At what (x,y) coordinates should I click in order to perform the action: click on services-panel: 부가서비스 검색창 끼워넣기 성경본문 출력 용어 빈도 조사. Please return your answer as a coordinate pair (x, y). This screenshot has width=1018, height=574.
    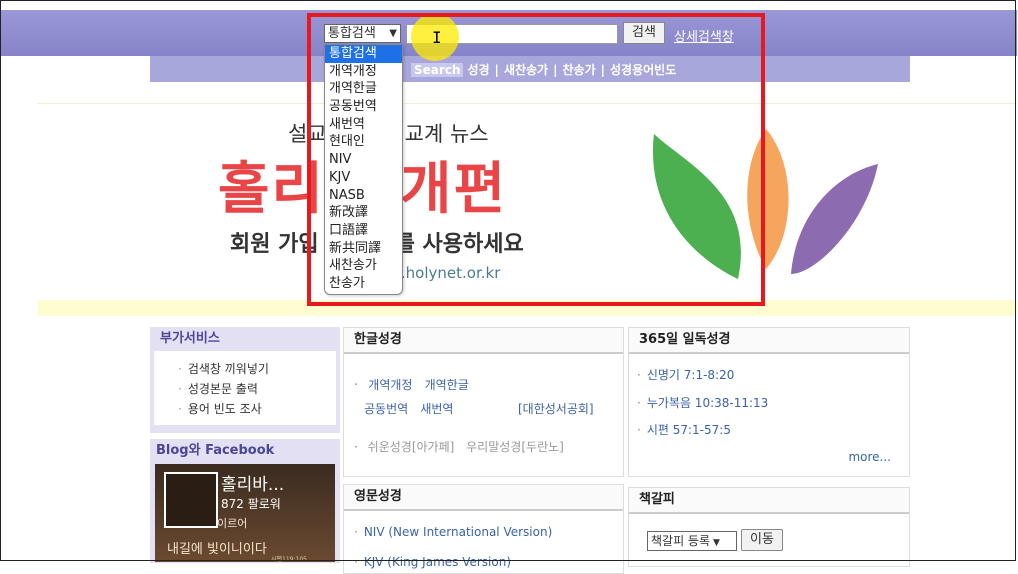
    Looking at the image, I should click on (245, 380).